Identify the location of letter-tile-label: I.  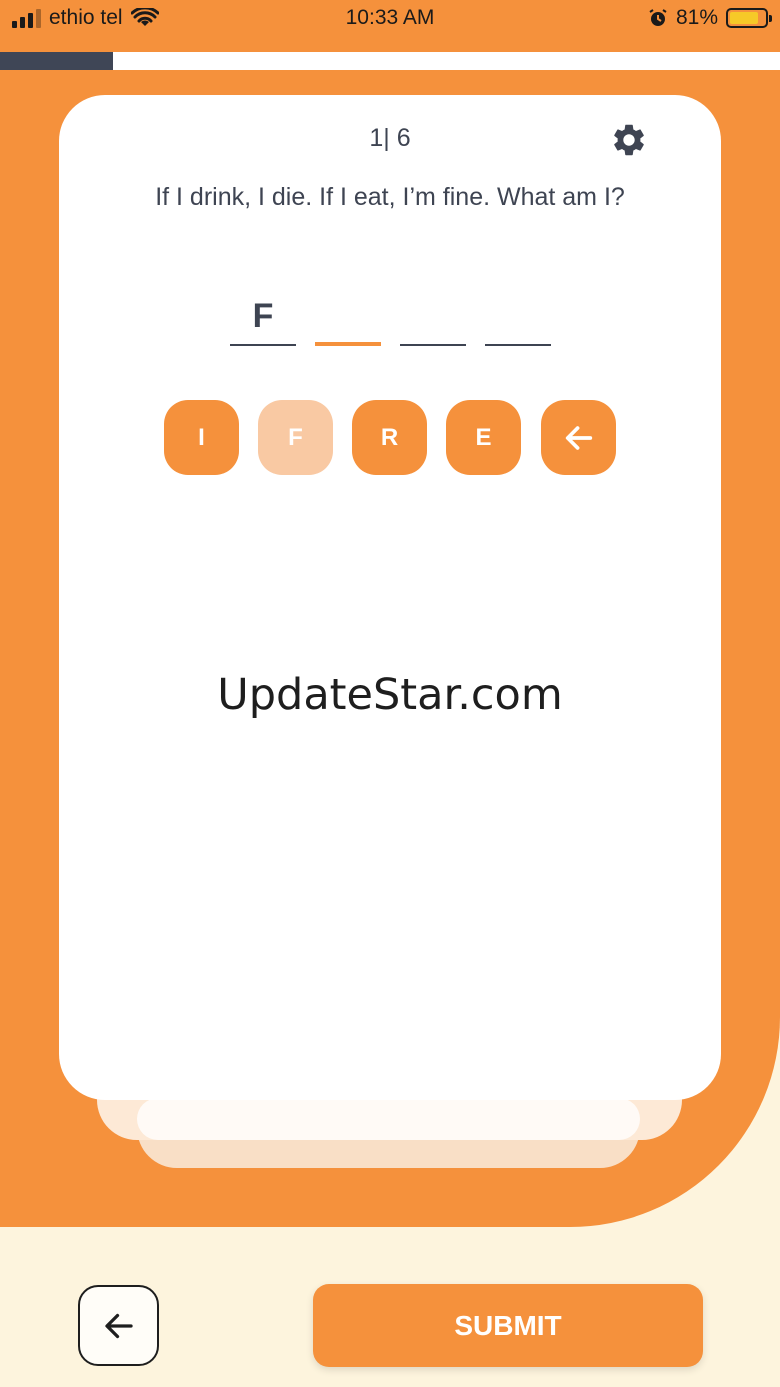
(201, 437).